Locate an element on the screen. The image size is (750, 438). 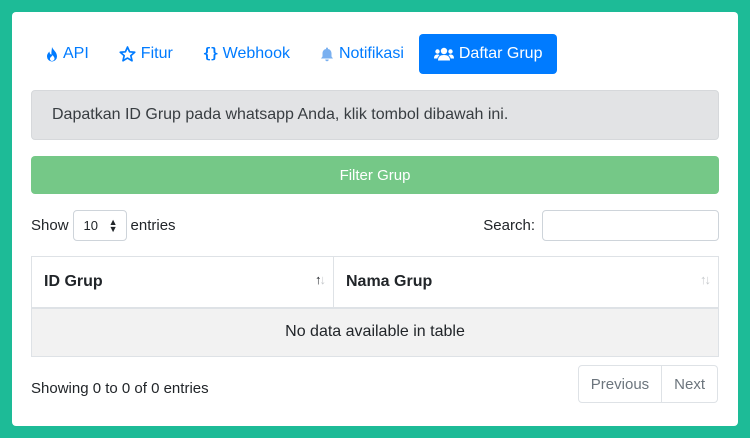
table-info: Showing 0 to 0 of 0 entries is located at coordinates (120, 388).